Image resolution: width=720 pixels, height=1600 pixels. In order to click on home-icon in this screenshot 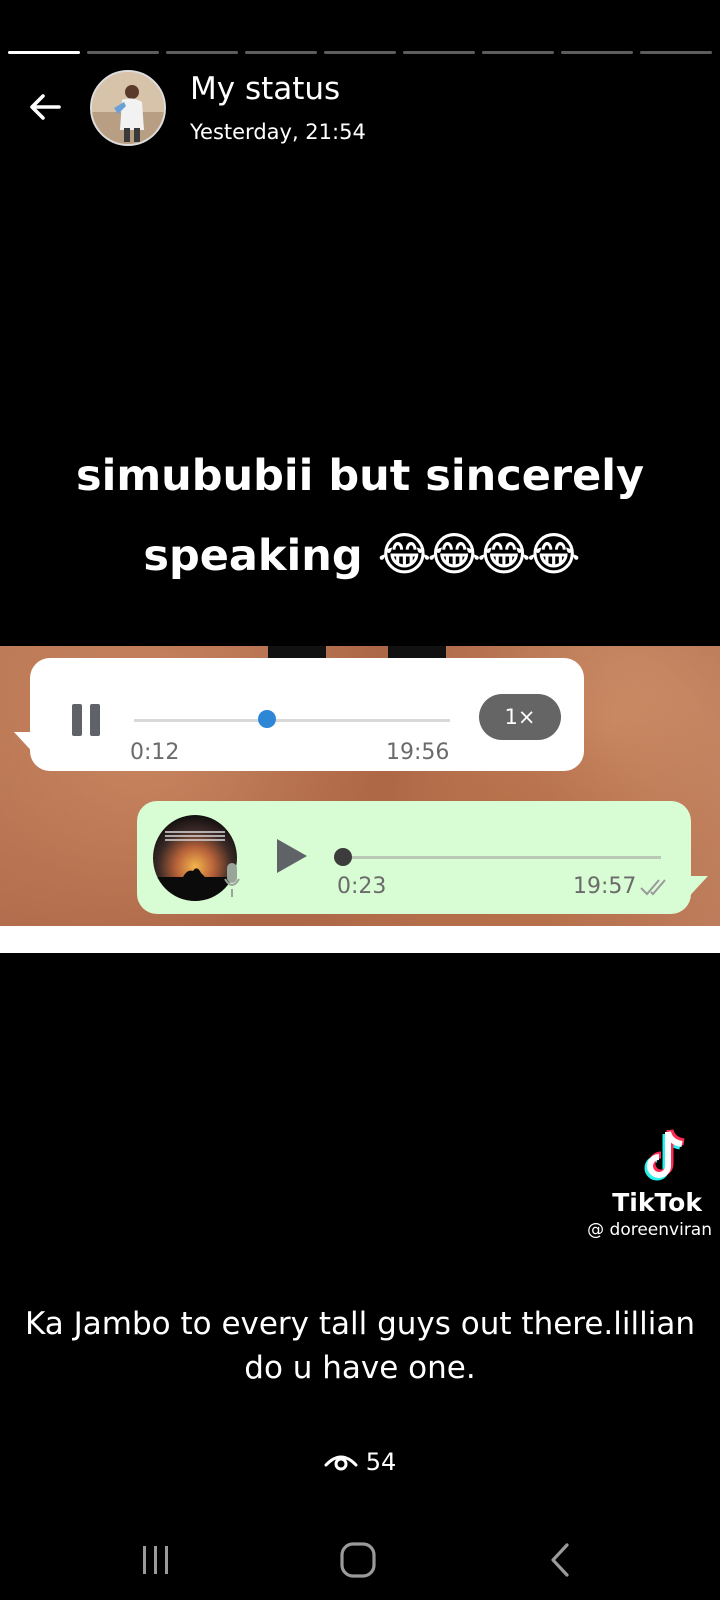, I will do `click(358, 1560)`.